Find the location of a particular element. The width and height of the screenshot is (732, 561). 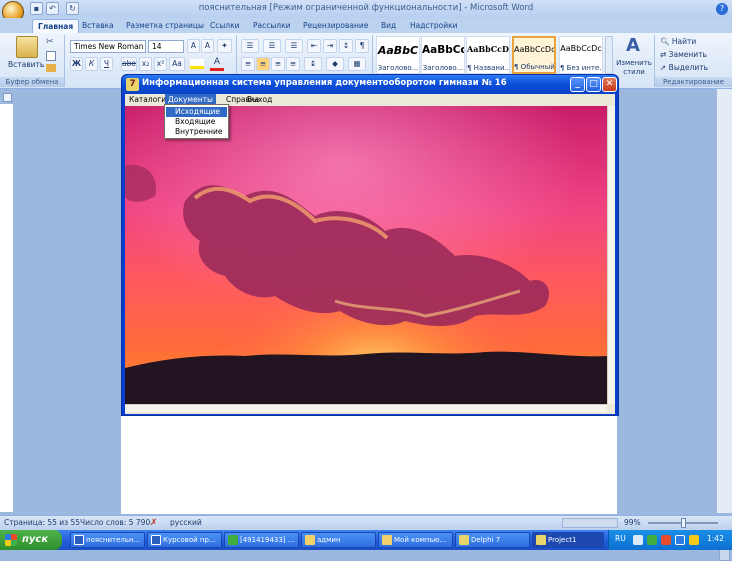

tab-view: Вид is located at coordinates (388, 26).